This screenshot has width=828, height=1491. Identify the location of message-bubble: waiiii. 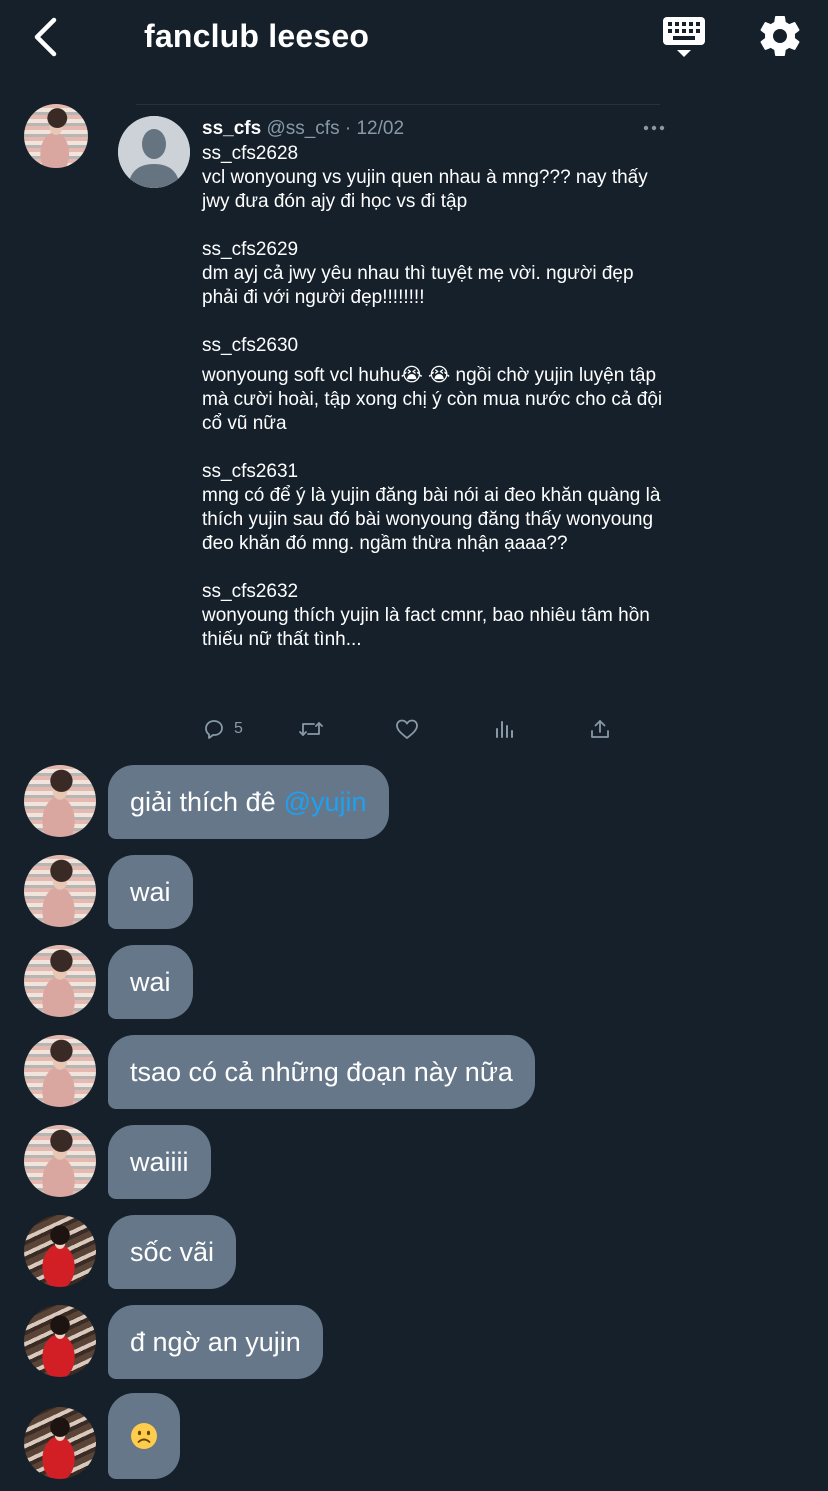
(159, 1162).